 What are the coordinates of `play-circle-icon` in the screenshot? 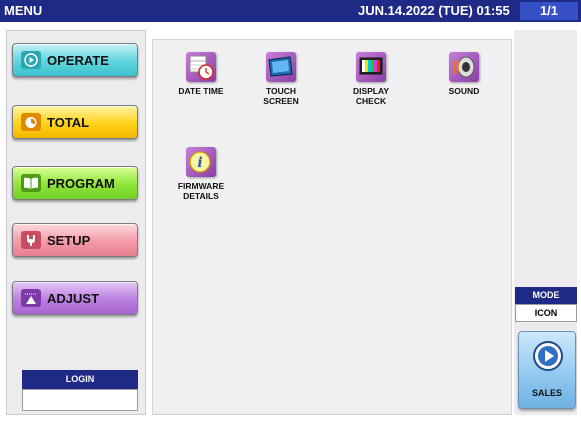 It's located at (548, 358).